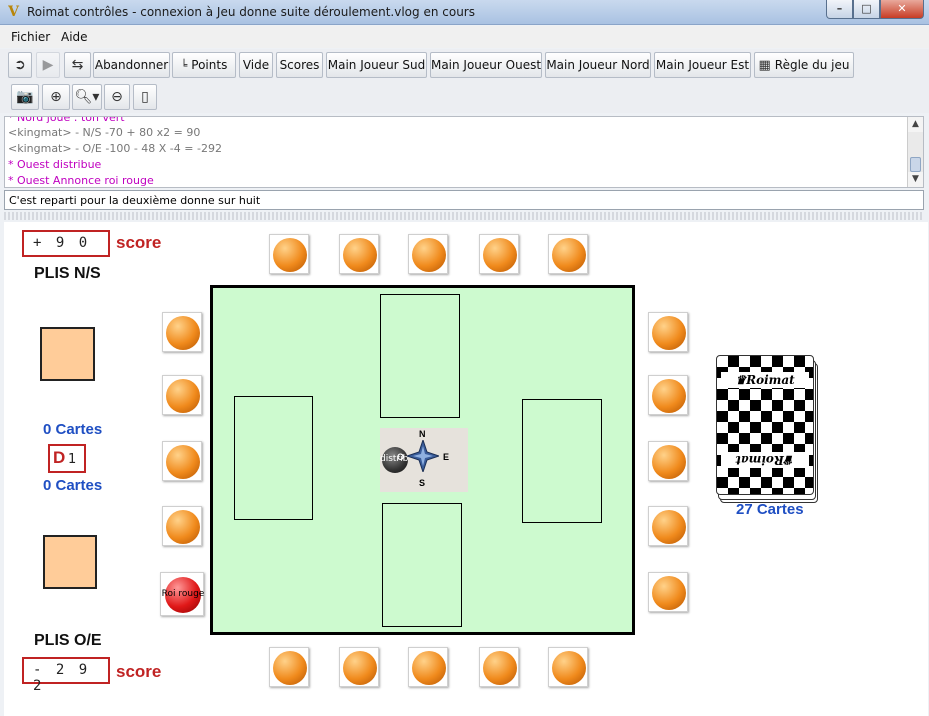 Image resolution: width=929 pixels, height=716 pixels. I want to click on points-button: ╘ Points, so click(204, 65).